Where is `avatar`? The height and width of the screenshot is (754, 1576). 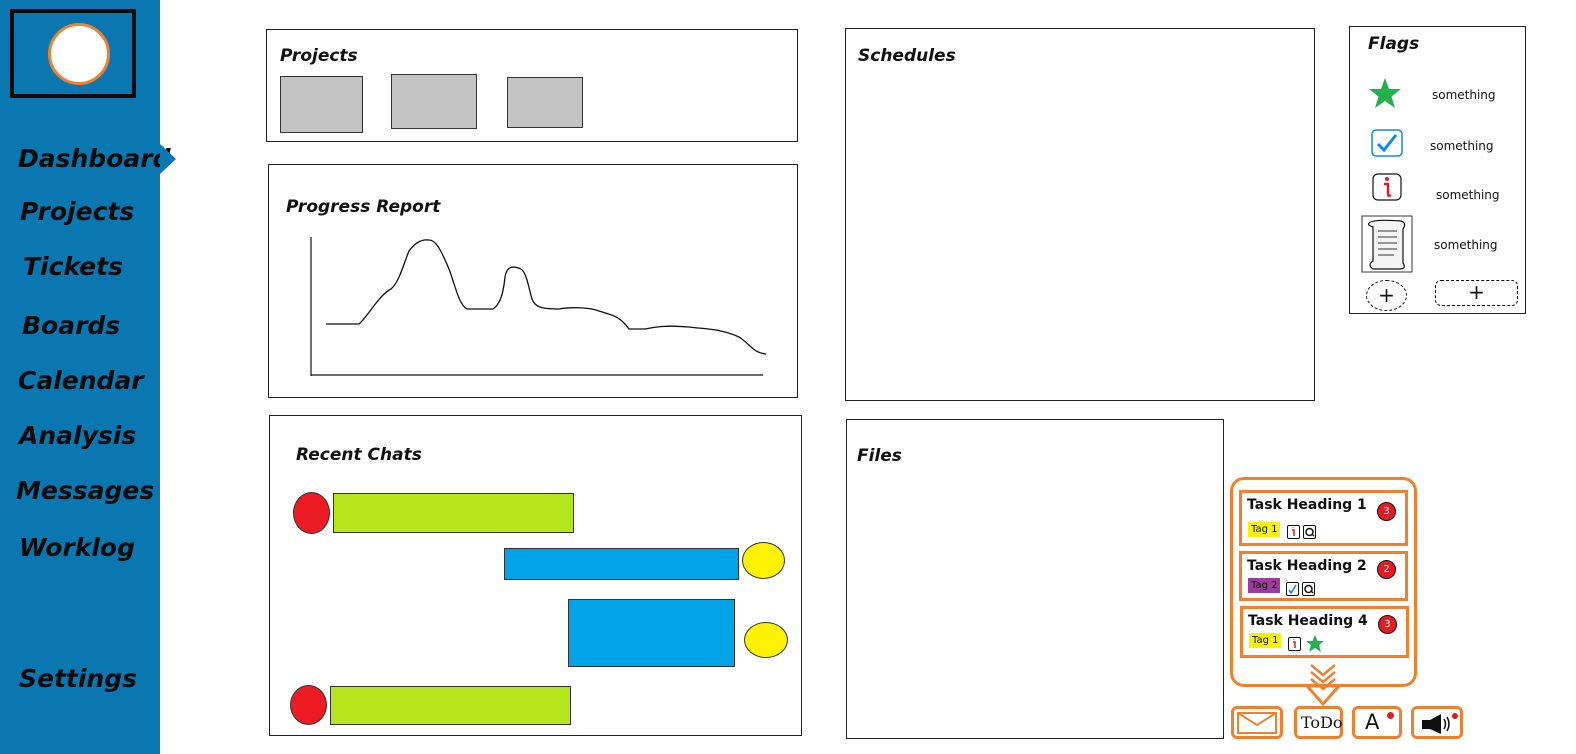 avatar is located at coordinates (79, 54).